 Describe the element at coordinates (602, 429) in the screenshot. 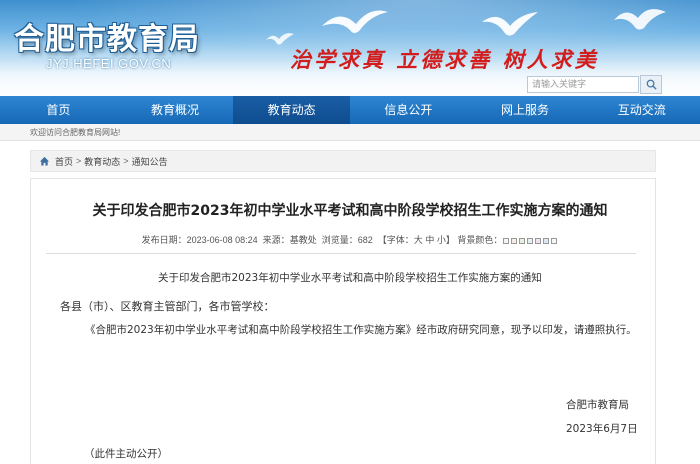

I see `article-sign-date: 2023年6月7日` at that location.